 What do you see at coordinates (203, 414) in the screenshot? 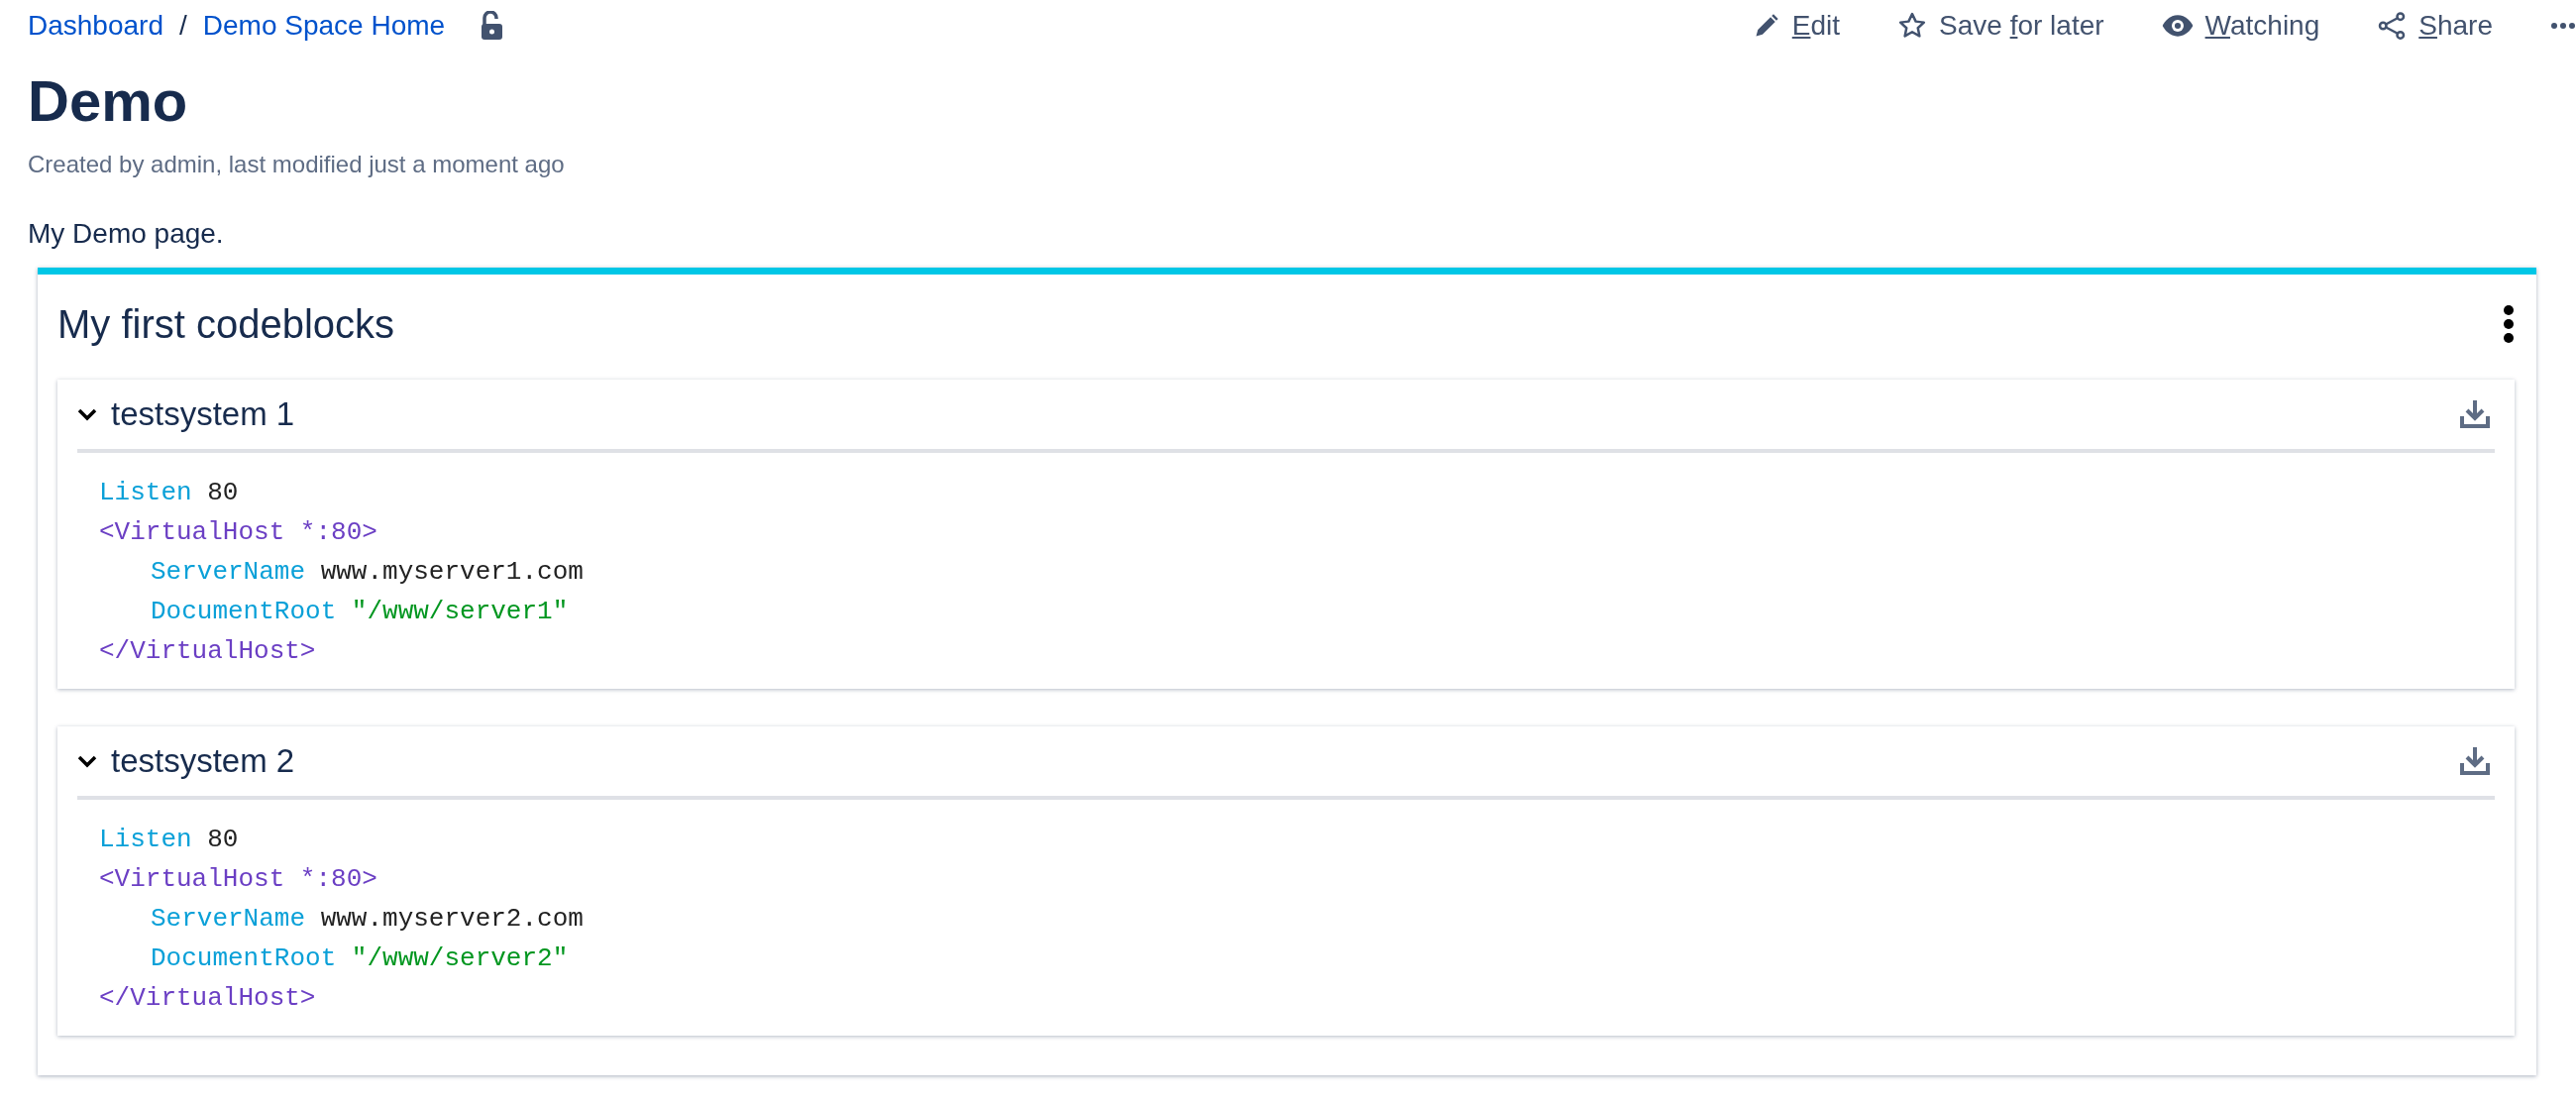
I see `codeblock-title: testsystem 1` at bounding box center [203, 414].